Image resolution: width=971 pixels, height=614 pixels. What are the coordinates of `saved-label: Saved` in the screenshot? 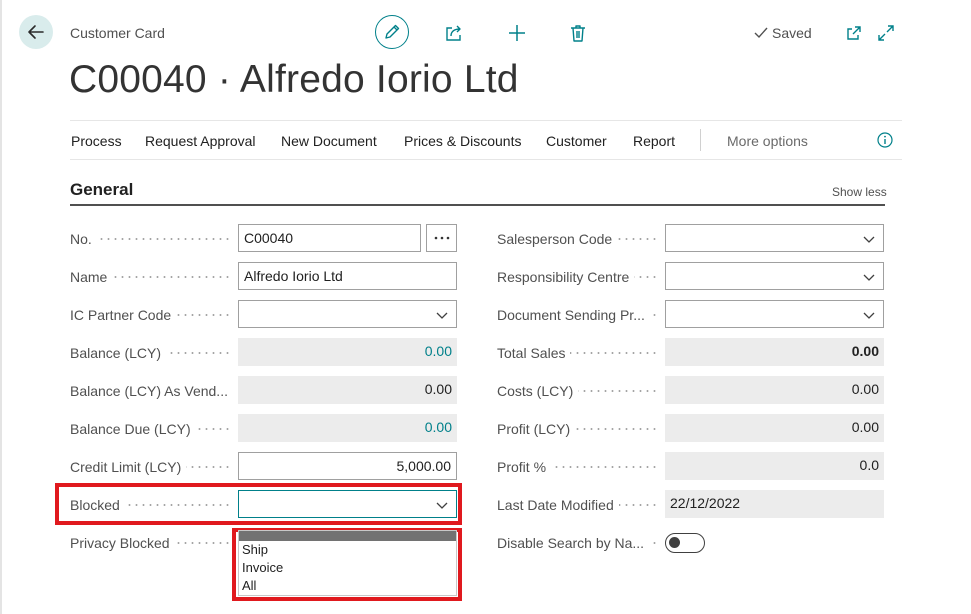 It's located at (792, 33).